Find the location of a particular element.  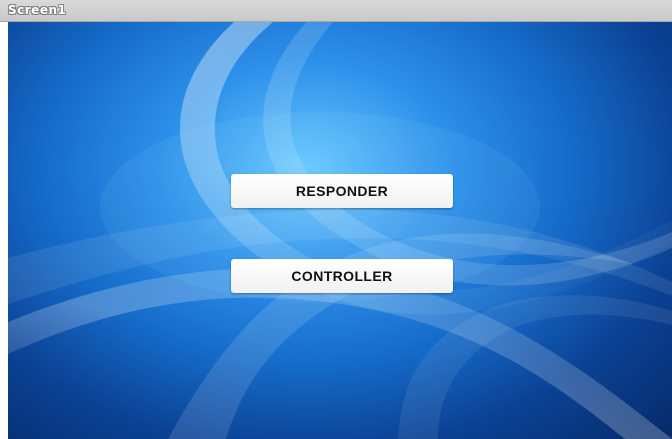

window-title: Screen1 is located at coordinates (37, 10).